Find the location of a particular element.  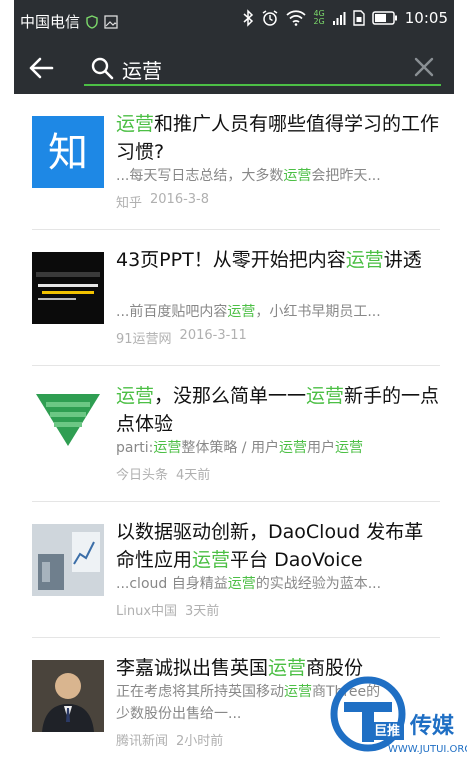

search-input: 运营 is located at coordinates (262, 68).